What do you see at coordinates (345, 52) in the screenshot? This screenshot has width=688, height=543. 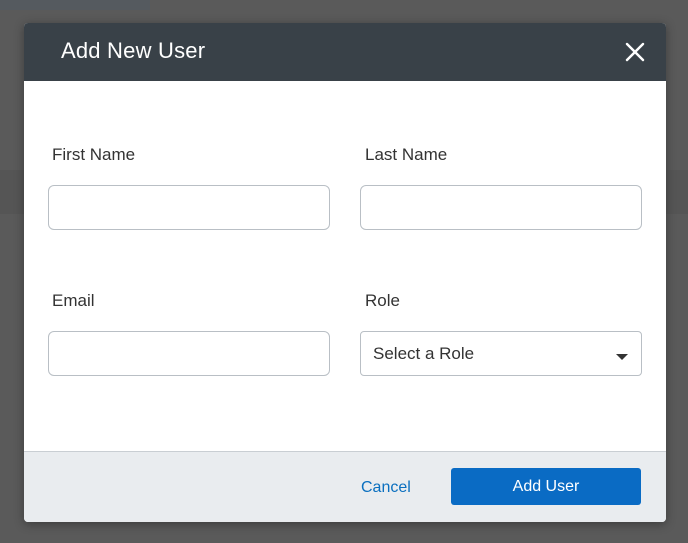 I see `dialog-header: Add New User` at bounding box center [345, 52].